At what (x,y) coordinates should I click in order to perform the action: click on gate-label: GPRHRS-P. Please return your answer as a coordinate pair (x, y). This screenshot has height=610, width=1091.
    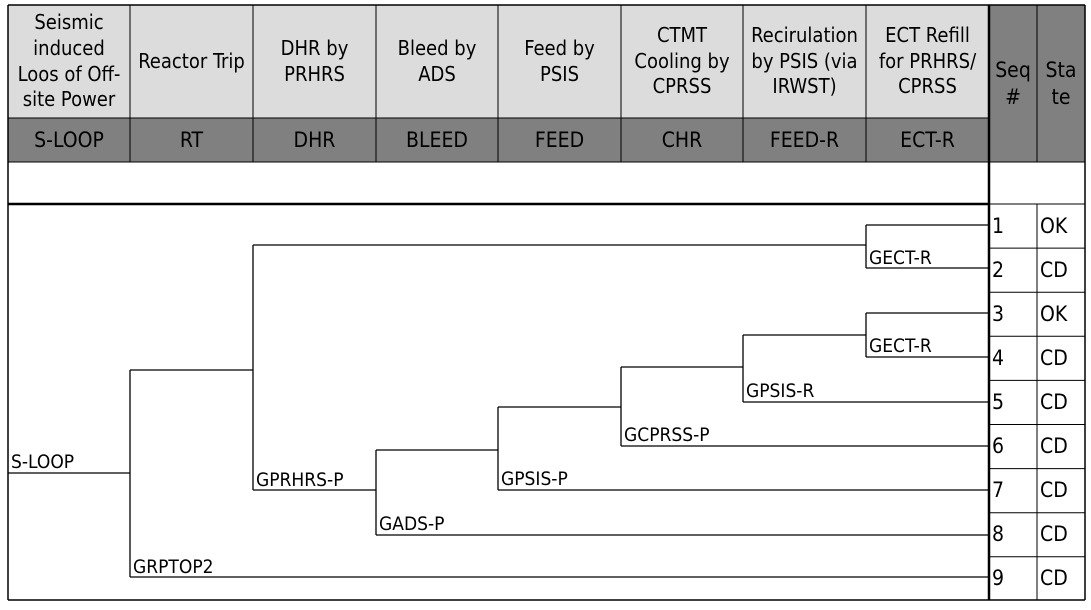
    Looking at the image, I should click on (300, 480).